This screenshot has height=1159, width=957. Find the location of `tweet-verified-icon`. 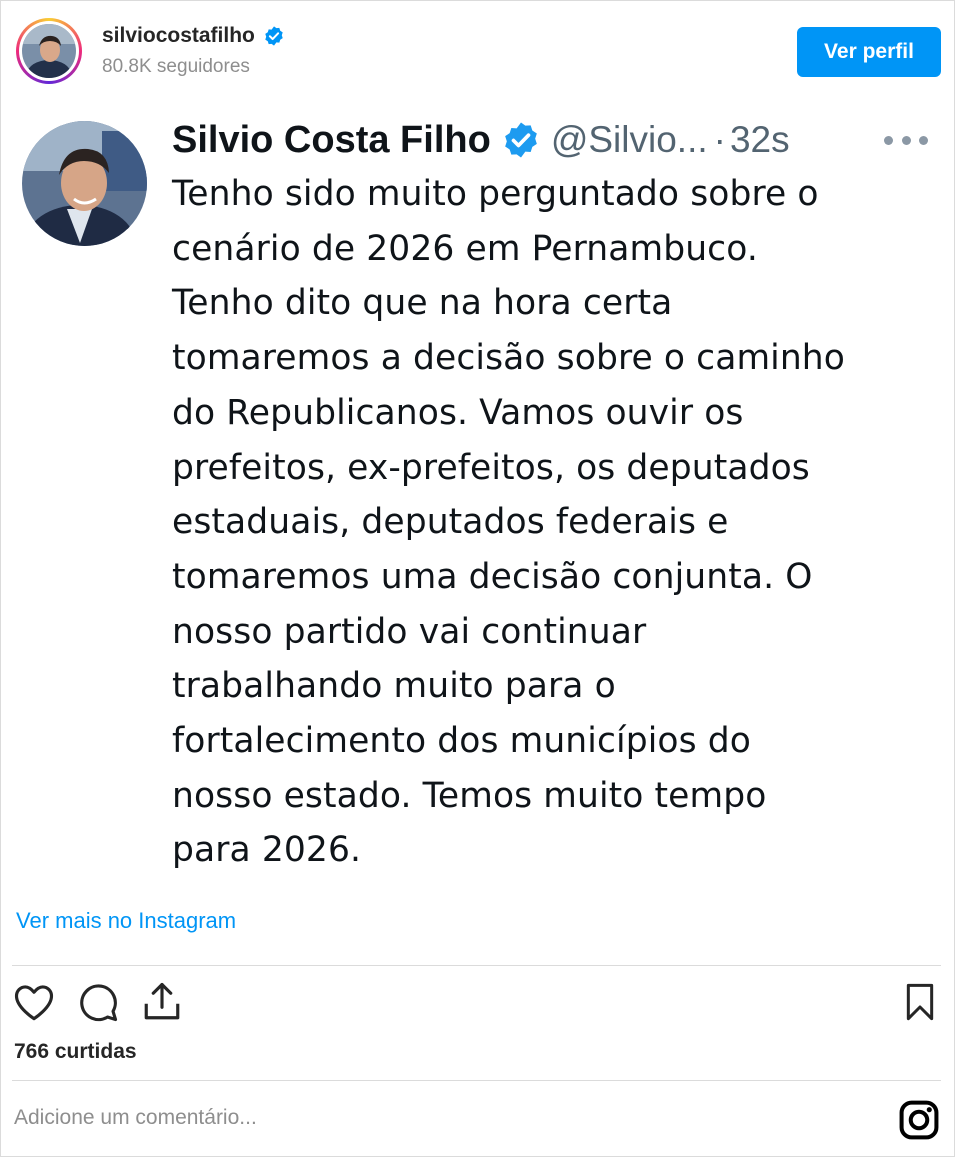

tweet-verified-icon is located at coordinates (520, 140).